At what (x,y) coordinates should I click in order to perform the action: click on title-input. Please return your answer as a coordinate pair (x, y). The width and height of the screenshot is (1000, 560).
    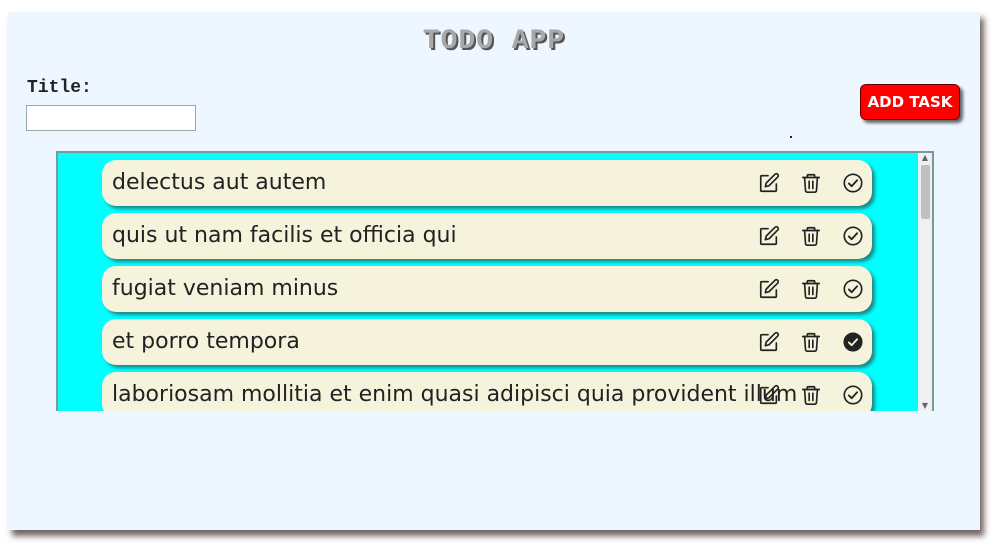
    Looking at the image, I should click on (111, 118).